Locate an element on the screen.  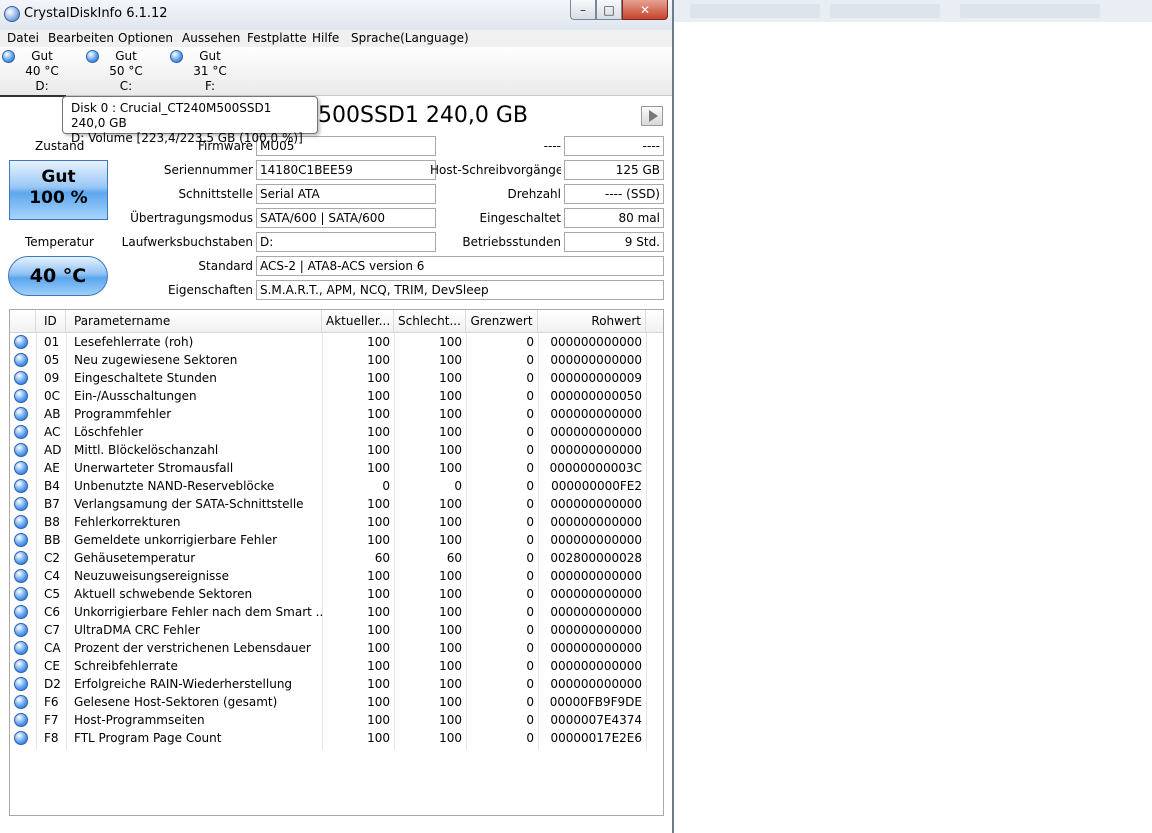
table-row: CE Schreibfehlerrate 100 100 0 000000000000 is located at coordinates (336, 666).